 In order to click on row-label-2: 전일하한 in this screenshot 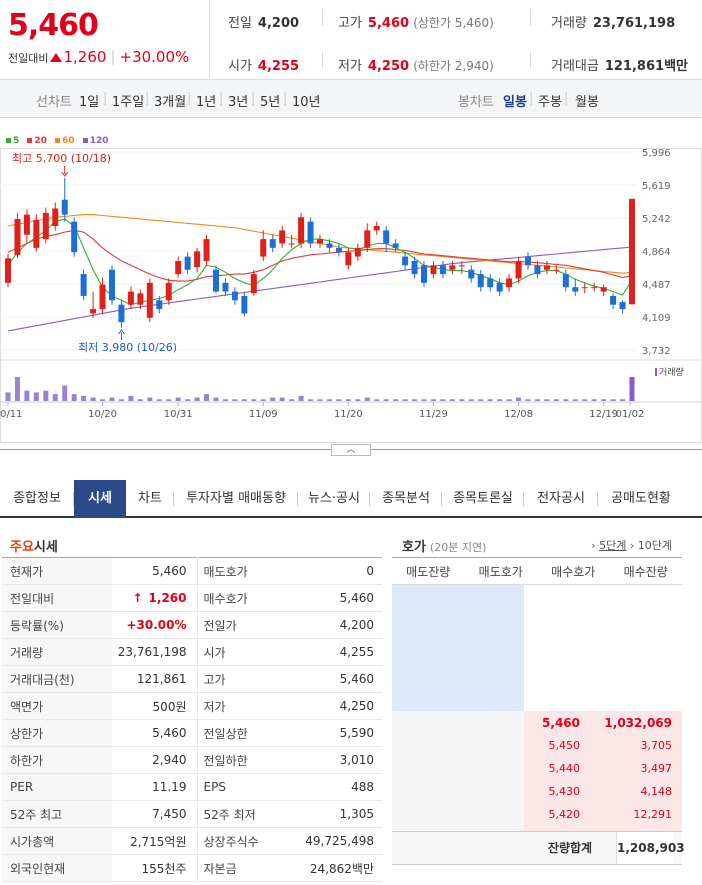, I will do `click(241, 760)`.